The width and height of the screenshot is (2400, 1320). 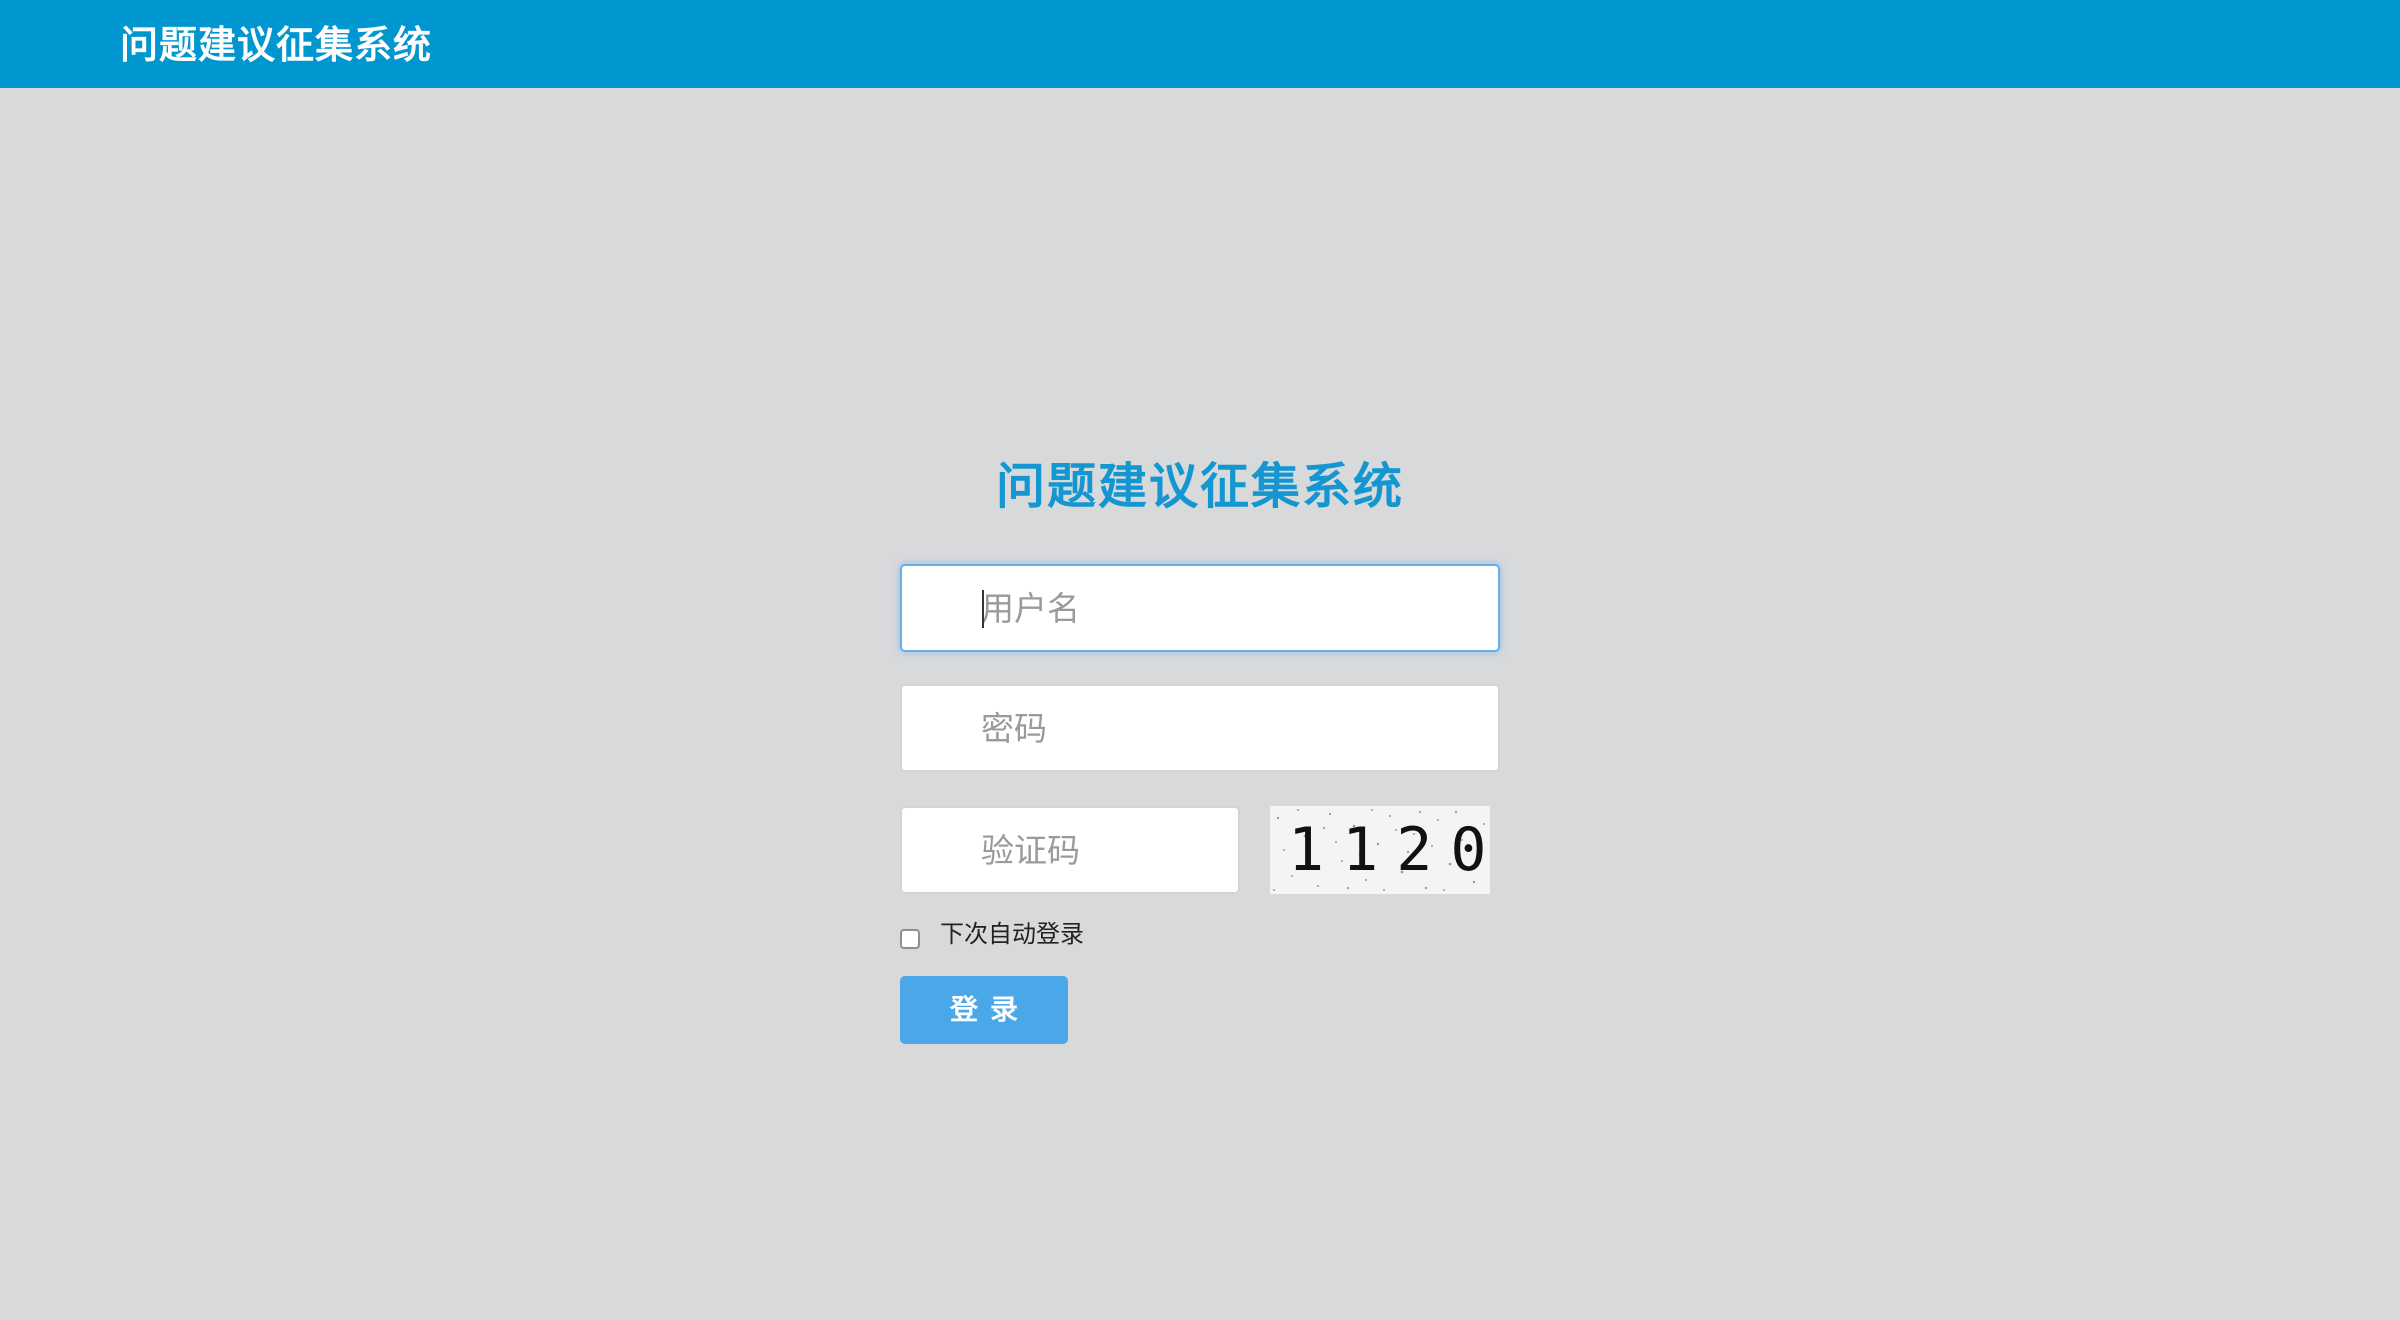 I want to click on header-title: 问题建议征集系统, so click(x=276, y=45).